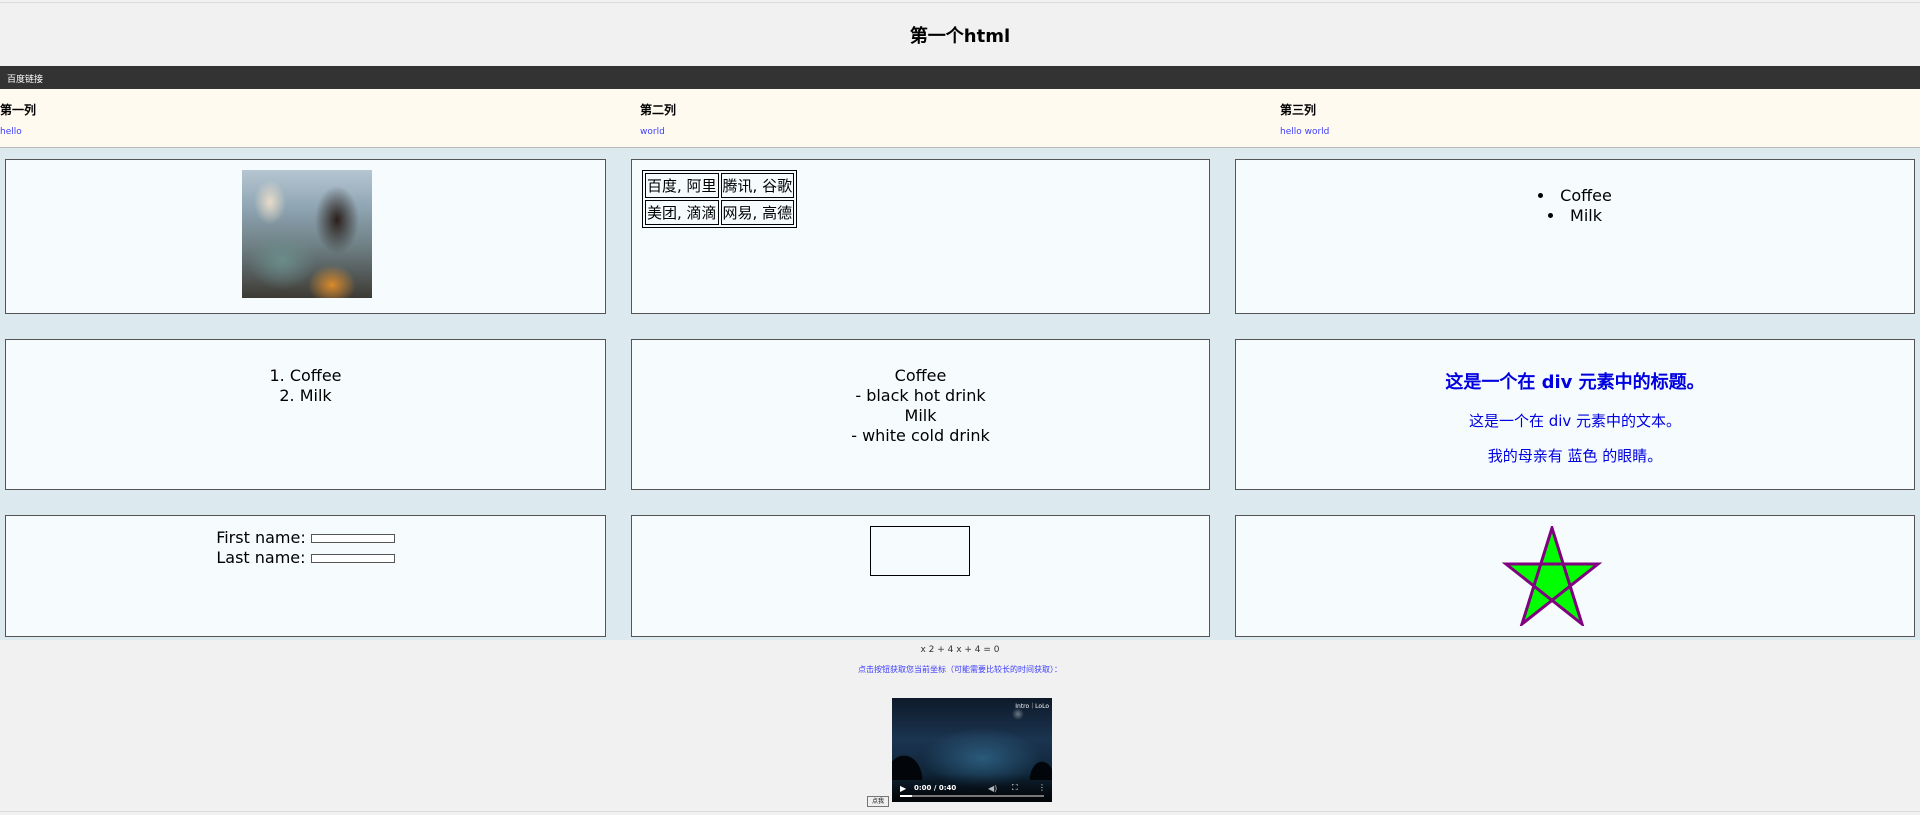 The image size is (1920, 815). What do you see at coordinates (352, 538) in the screenshot?
I see `first-name-input` at bounding box center [352, 538].